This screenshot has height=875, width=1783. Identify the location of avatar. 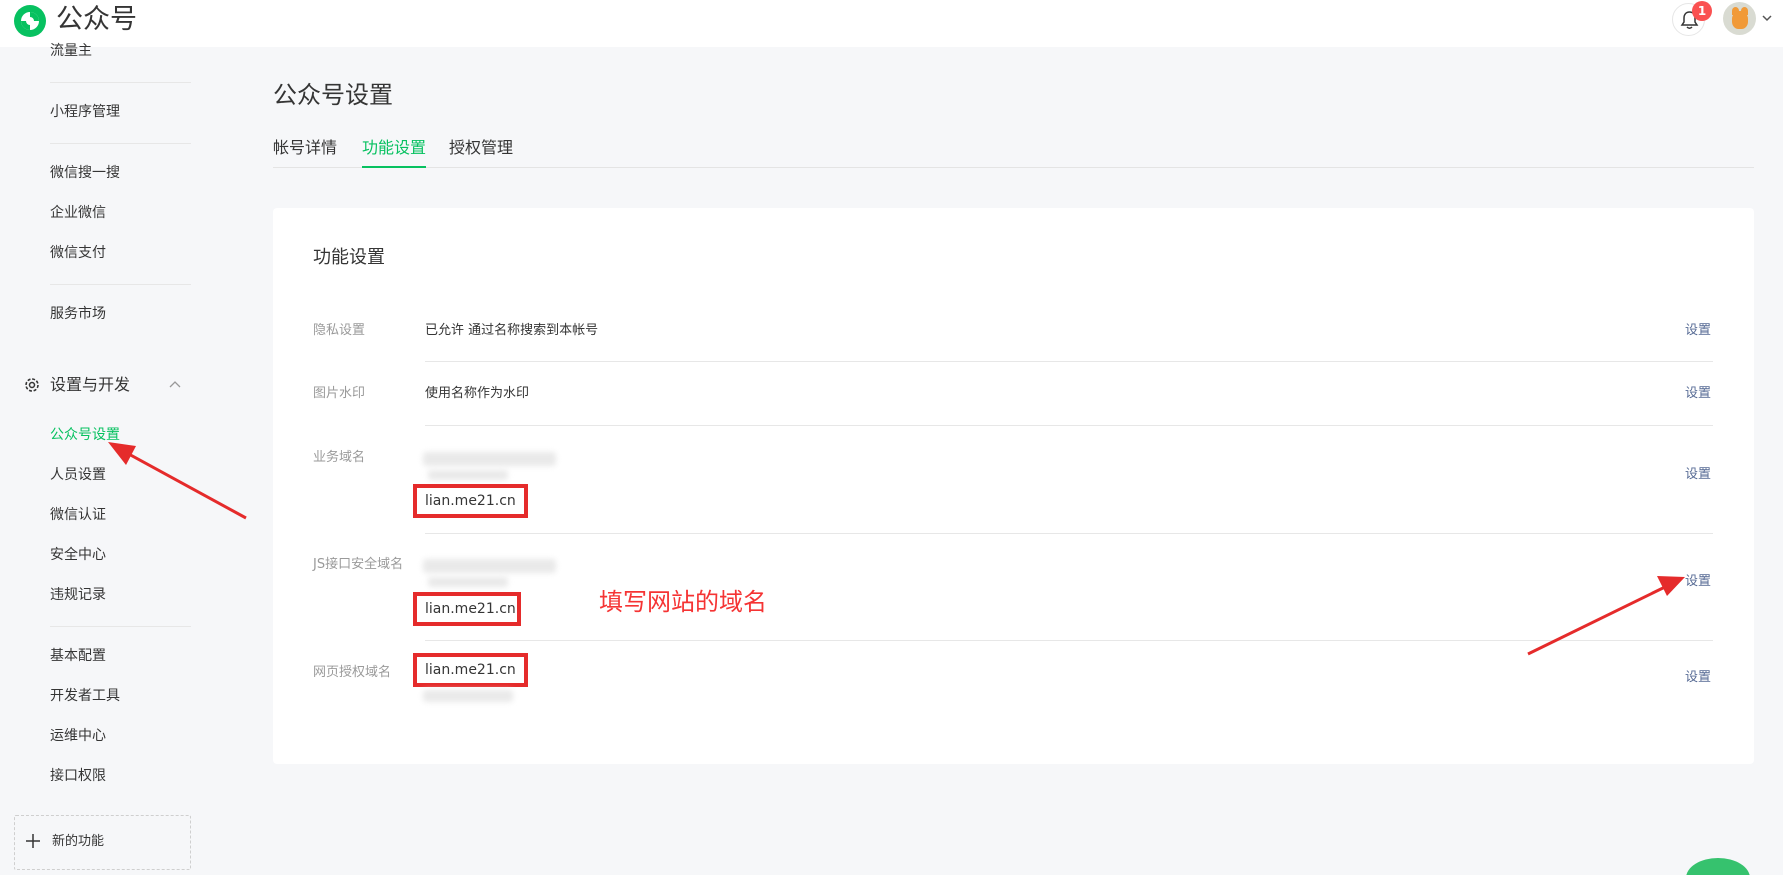
(1739, 18).